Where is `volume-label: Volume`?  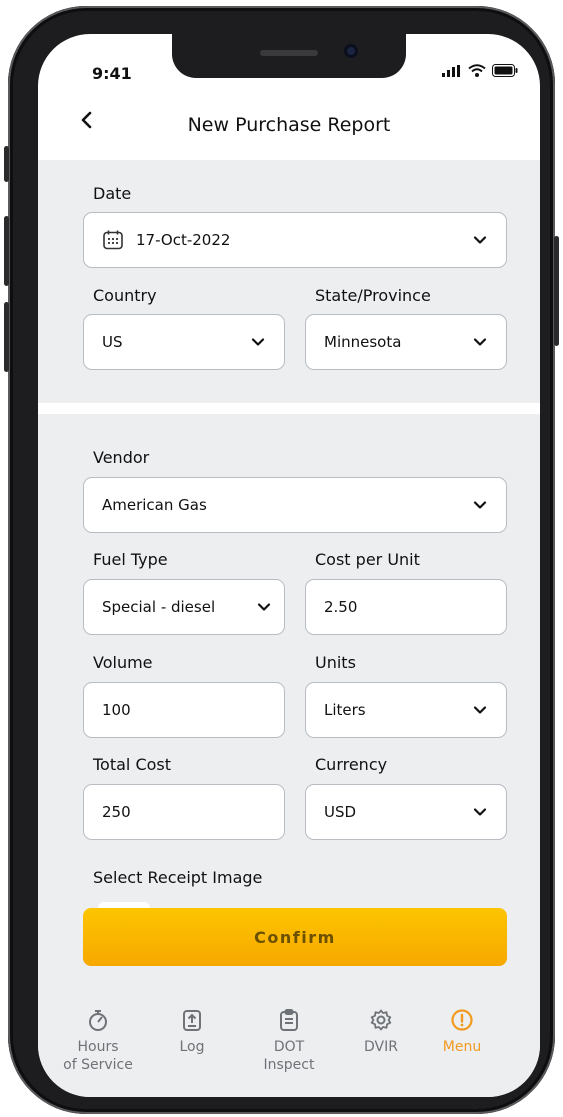 volume-label: Volume is located at coordinates (123, 662).